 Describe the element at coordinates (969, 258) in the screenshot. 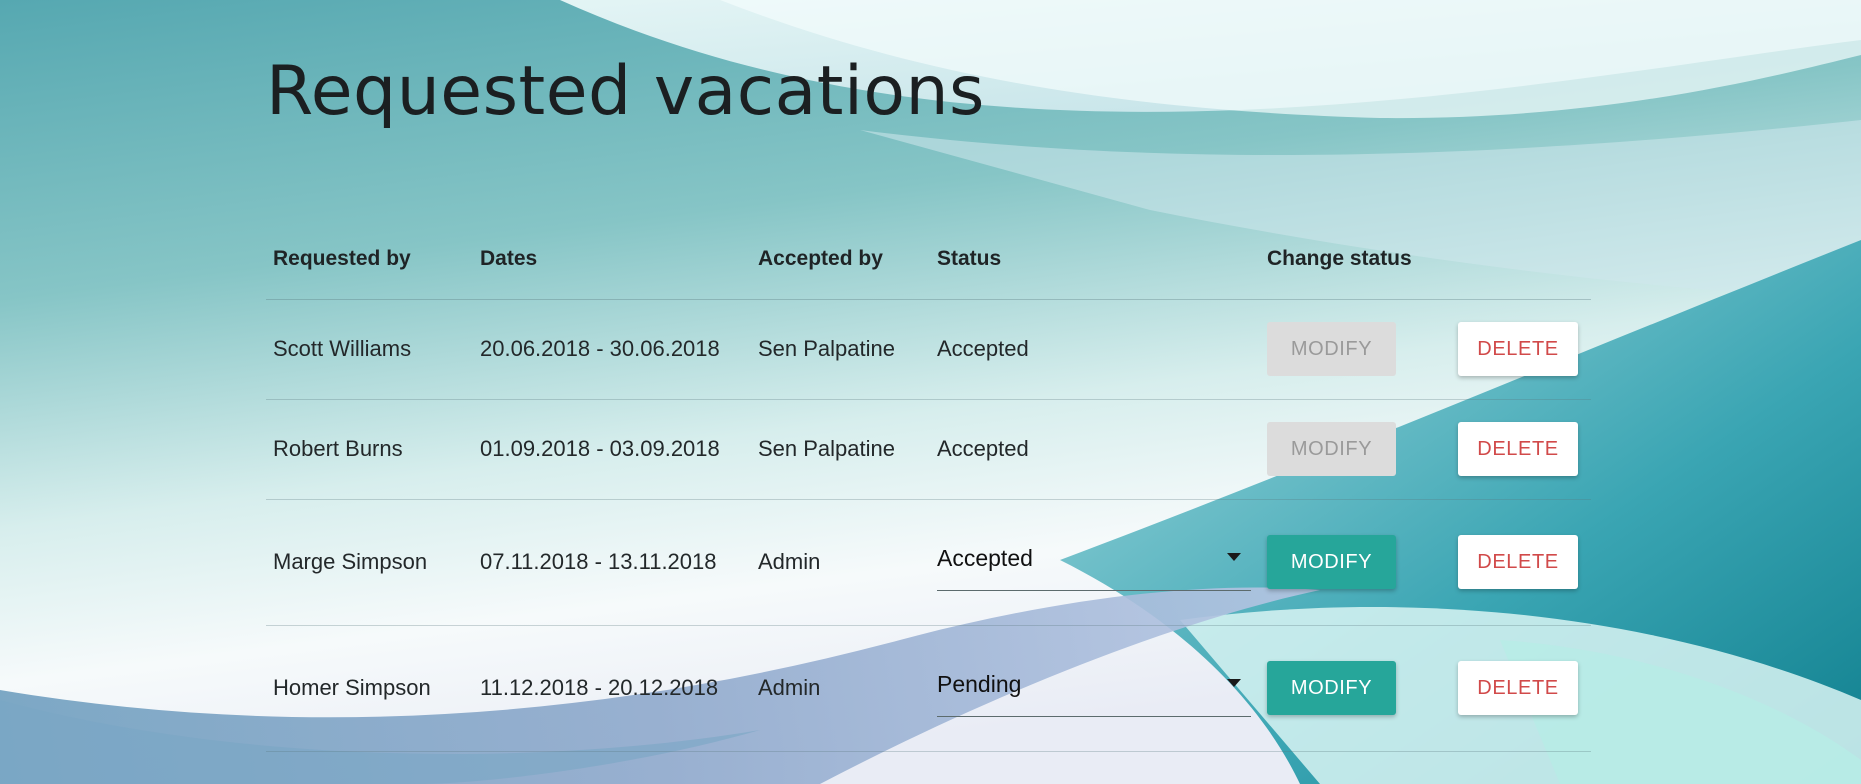

I see `header-status: Status` at that location.